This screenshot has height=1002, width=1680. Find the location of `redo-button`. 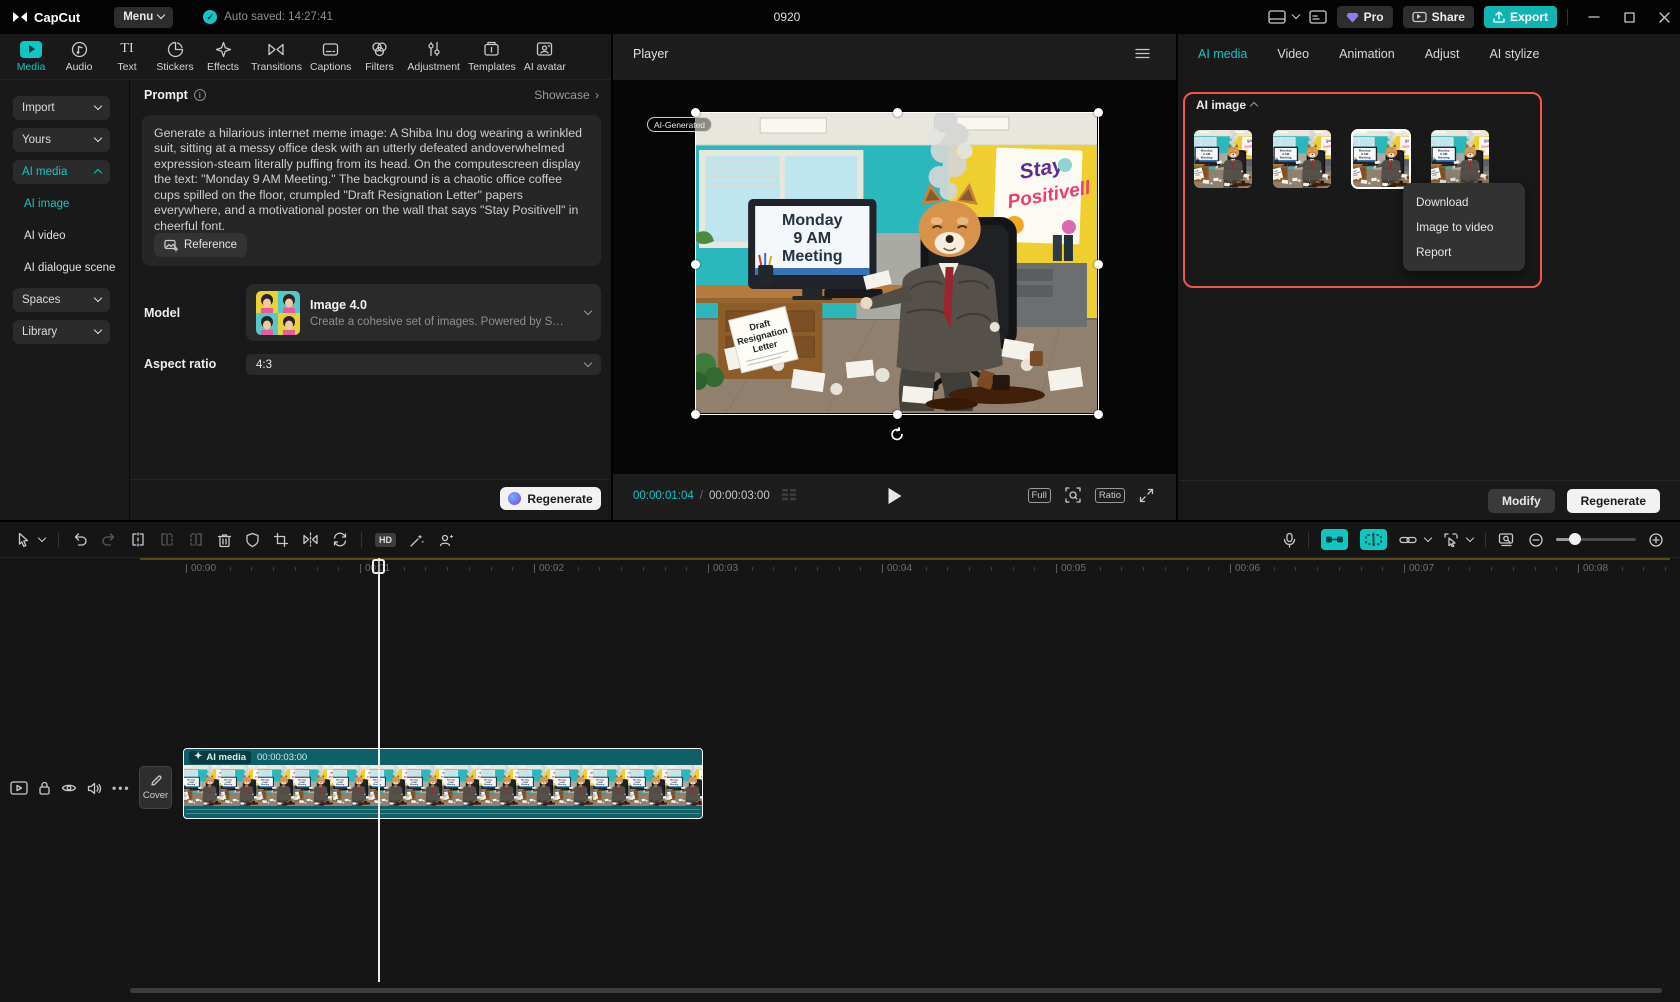

redo-button is located at coordinates (109, 539).